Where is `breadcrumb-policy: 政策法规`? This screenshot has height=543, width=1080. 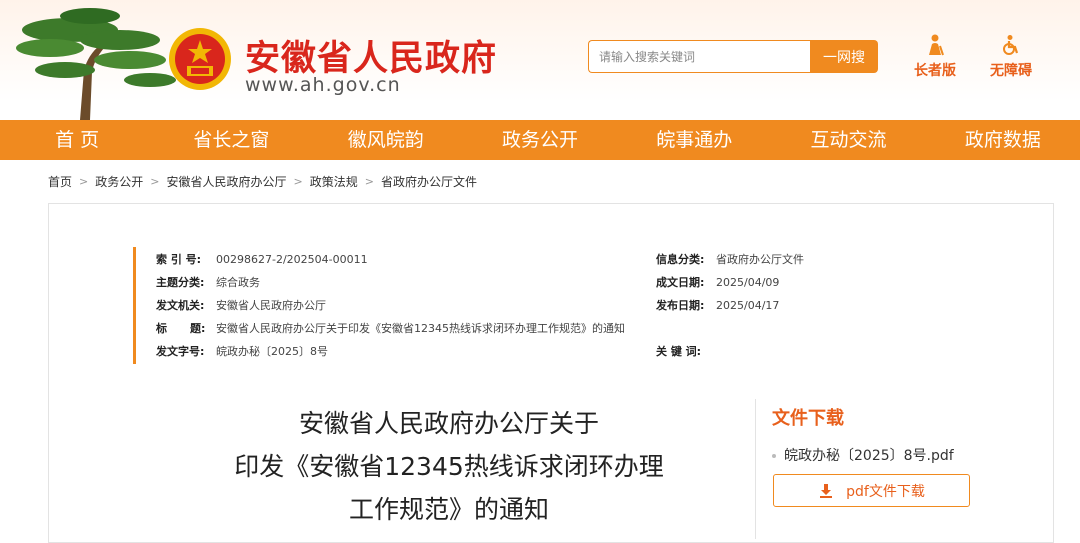 breadcrumb-policy: 政策法规 is located at coordinates (334, 181).